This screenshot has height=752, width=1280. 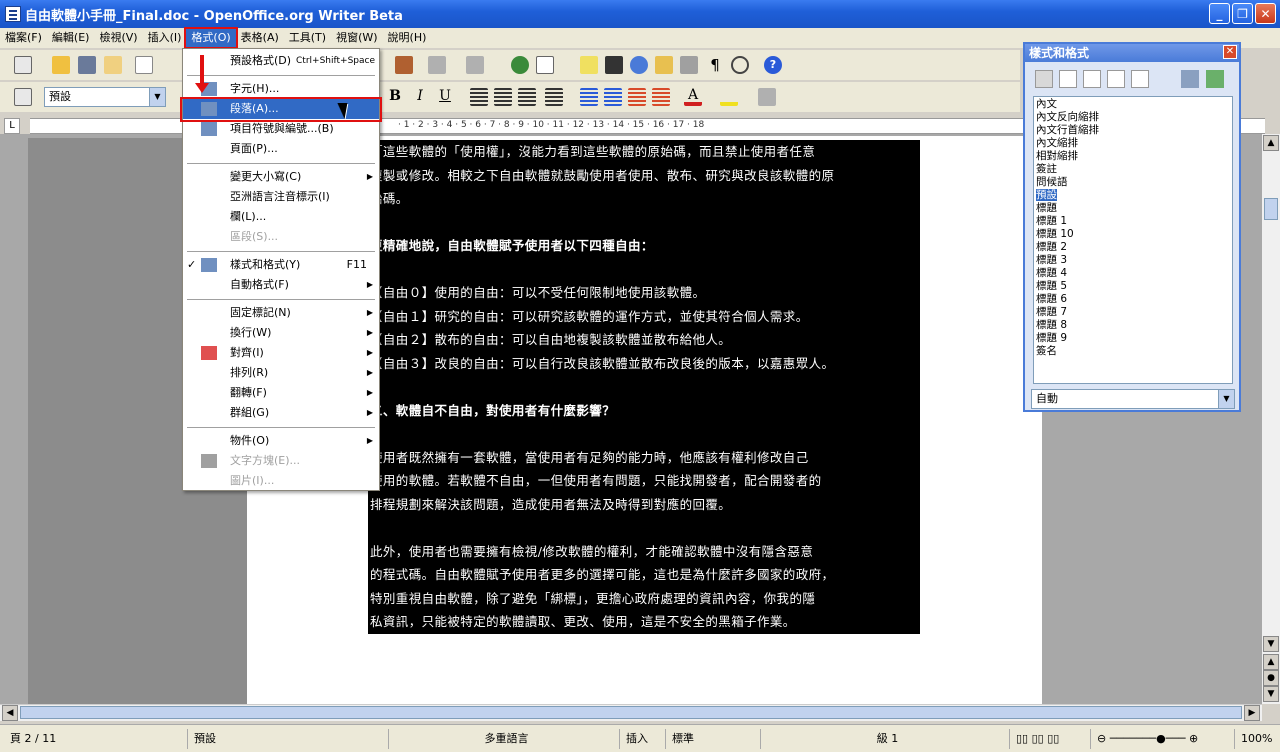 What do you see at coordinates (281, 265) in the screenshot?
I see `format-menu-item: ✓ 樣式和格式(Y) F11` at bounding box center [281, 265].